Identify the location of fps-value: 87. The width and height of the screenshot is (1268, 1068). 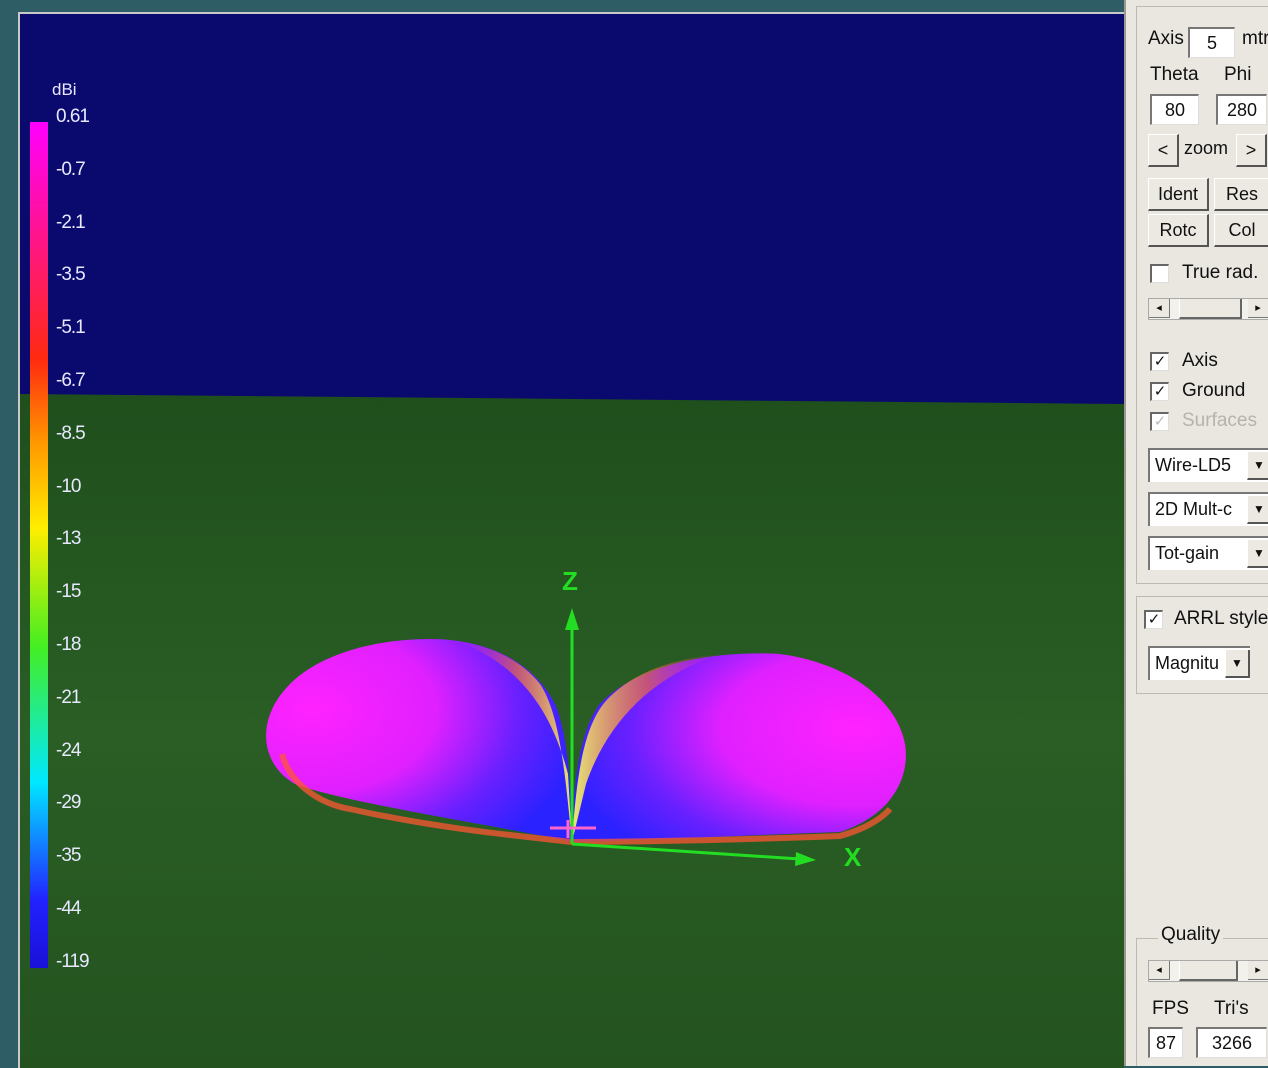
(1165, 1042).